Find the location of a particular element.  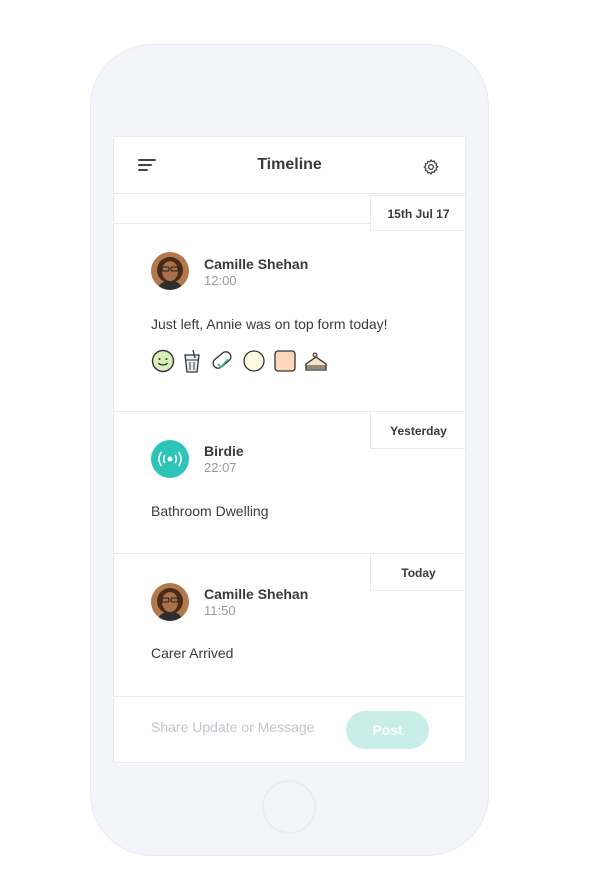

post-time: 12:00 is located at coordinates (220, 280).